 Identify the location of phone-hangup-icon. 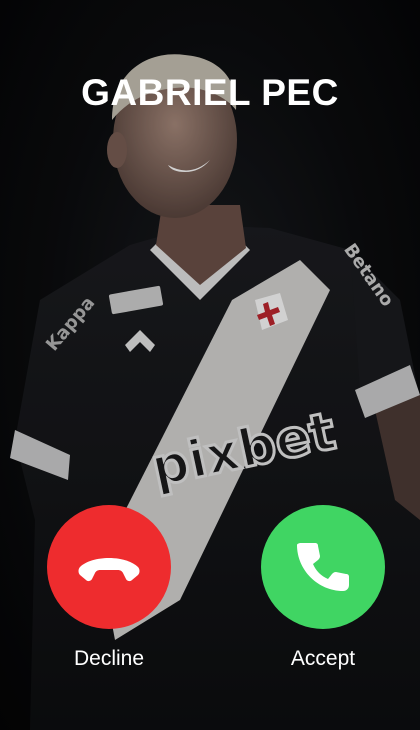
(109, 570).